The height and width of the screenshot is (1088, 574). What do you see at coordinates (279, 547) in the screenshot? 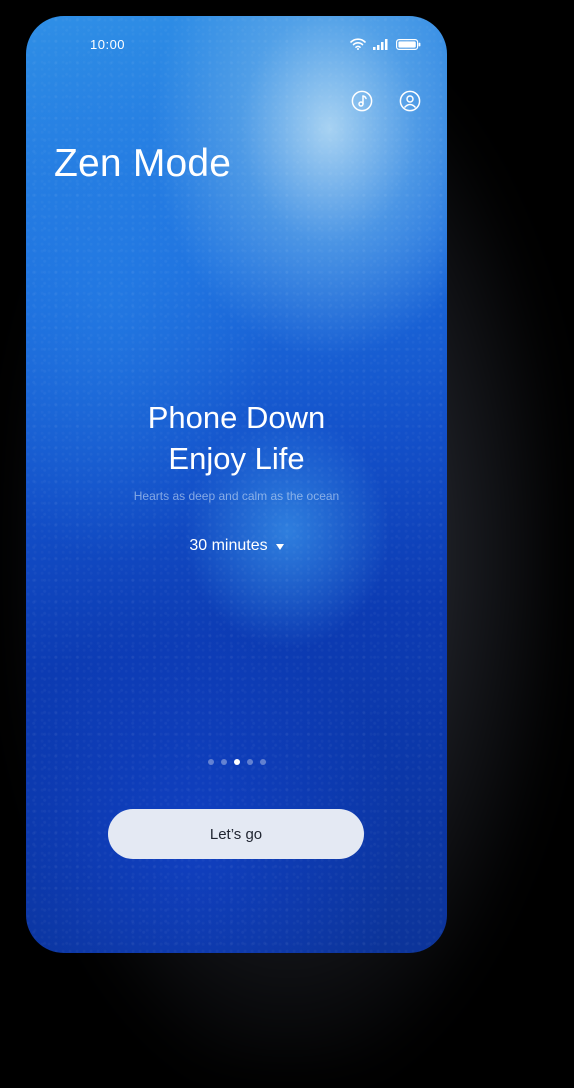
I see `caret-down-icon` at bounding box center [279, 547].